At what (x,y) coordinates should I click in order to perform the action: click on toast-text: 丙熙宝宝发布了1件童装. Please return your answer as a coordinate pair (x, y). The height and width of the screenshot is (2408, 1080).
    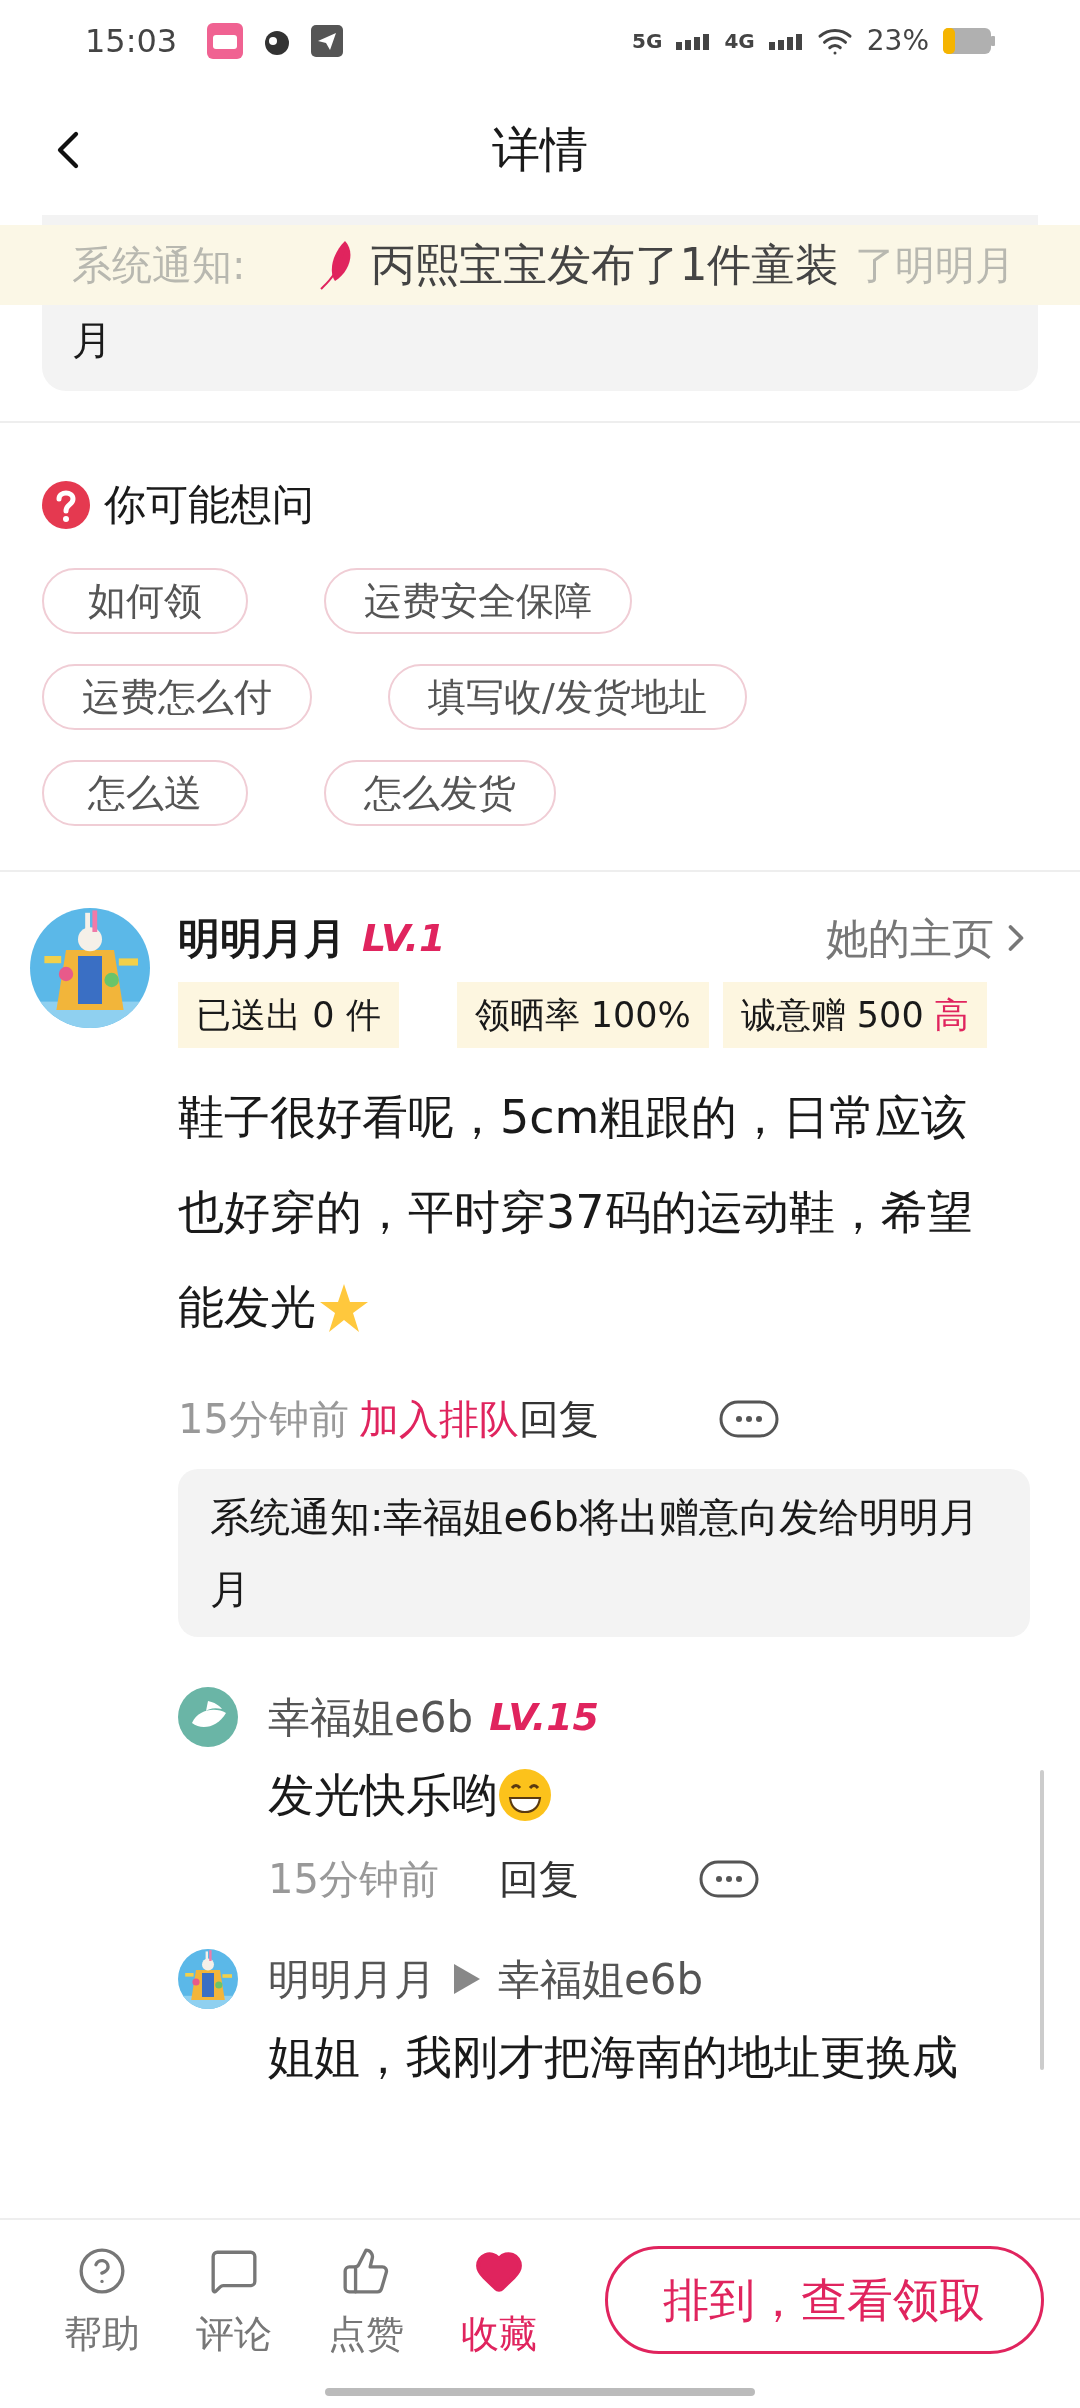
    Looking at the image, I should click on (605, 265).